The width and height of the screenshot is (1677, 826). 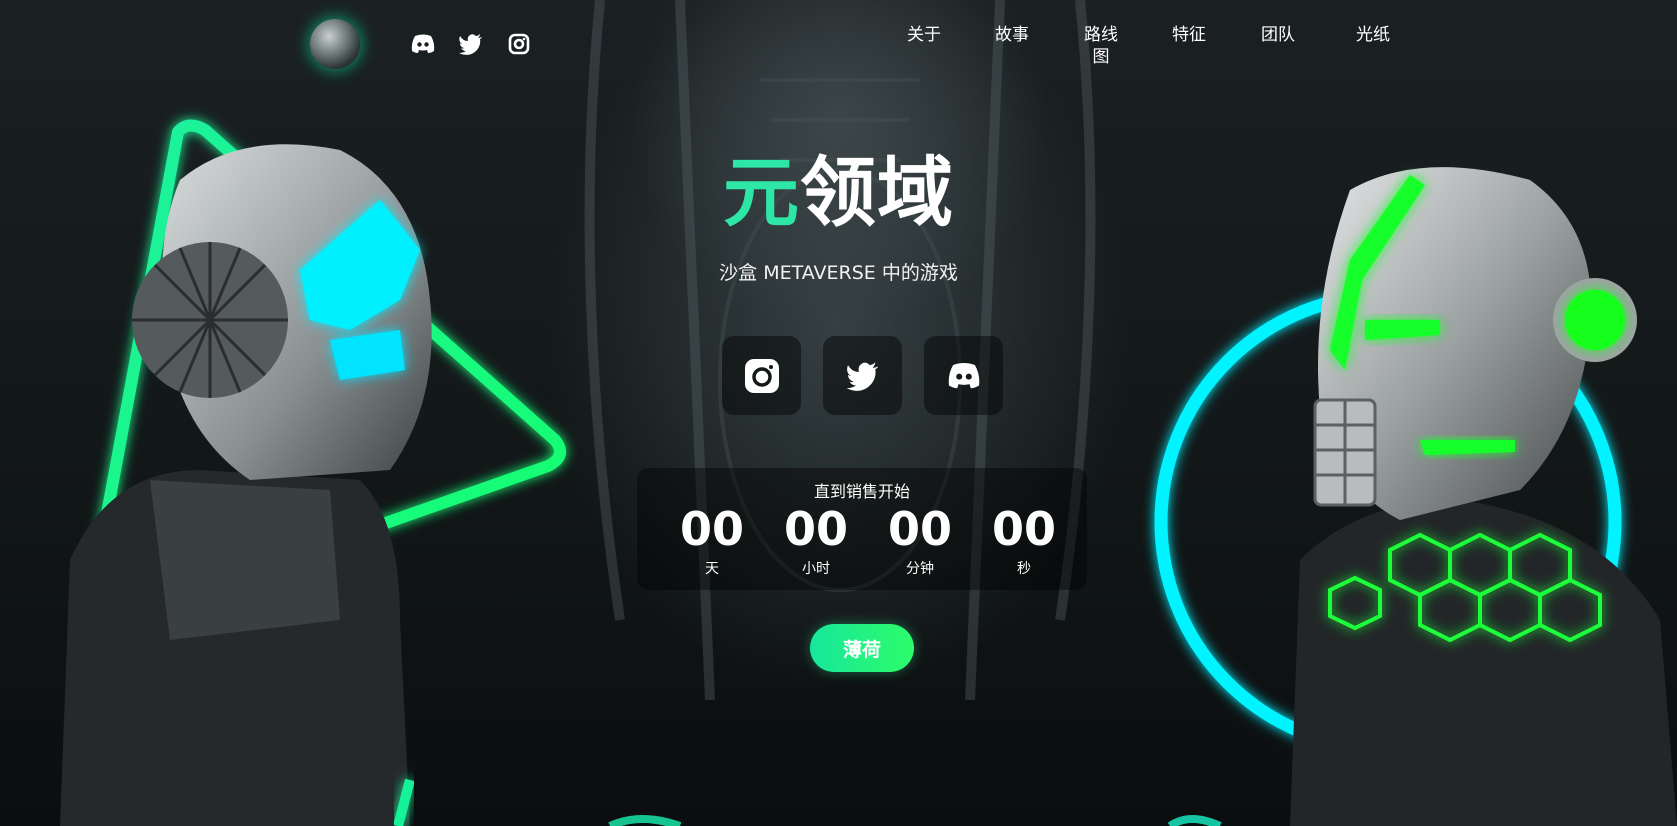 What do you see at coordinates (915, 820) in the screenshot?
I see `bottom-glow-arcs` at bounding box center [915, 820].